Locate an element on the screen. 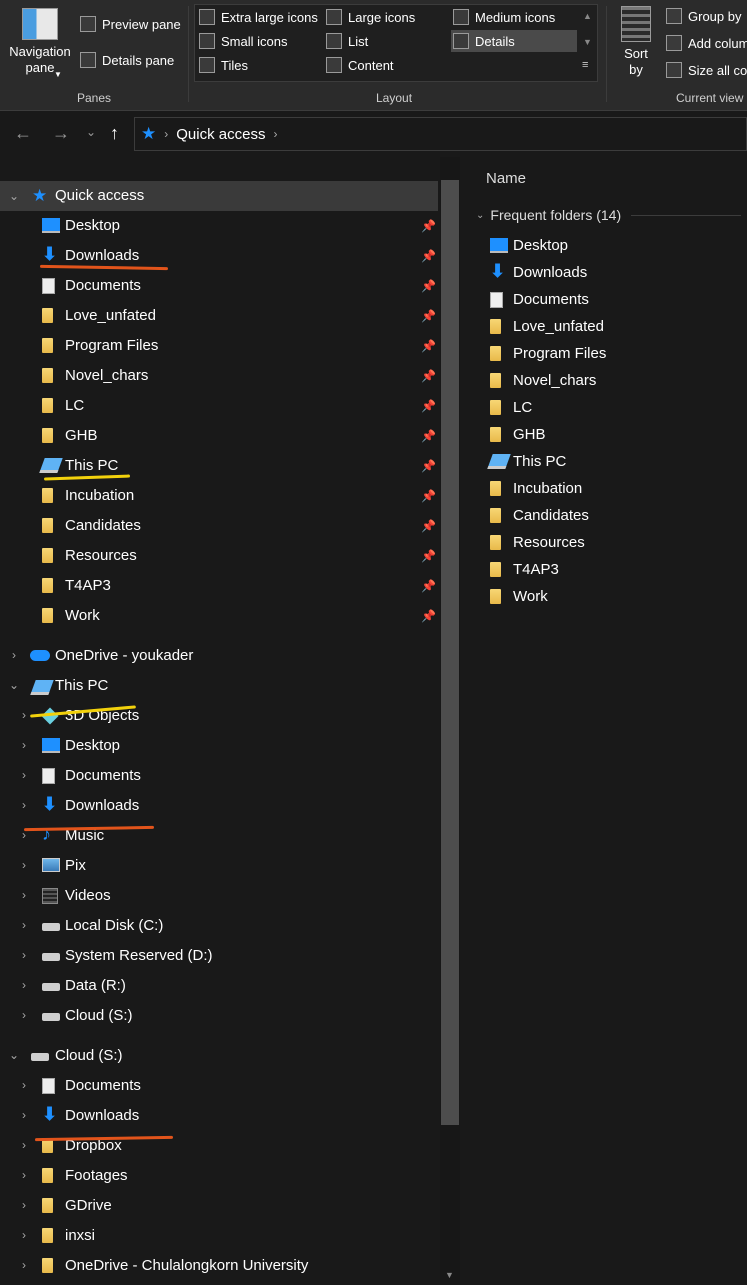  this-pc-item-local-disk-c: › Local Disk (C:) is located at coordinates (219, 926).